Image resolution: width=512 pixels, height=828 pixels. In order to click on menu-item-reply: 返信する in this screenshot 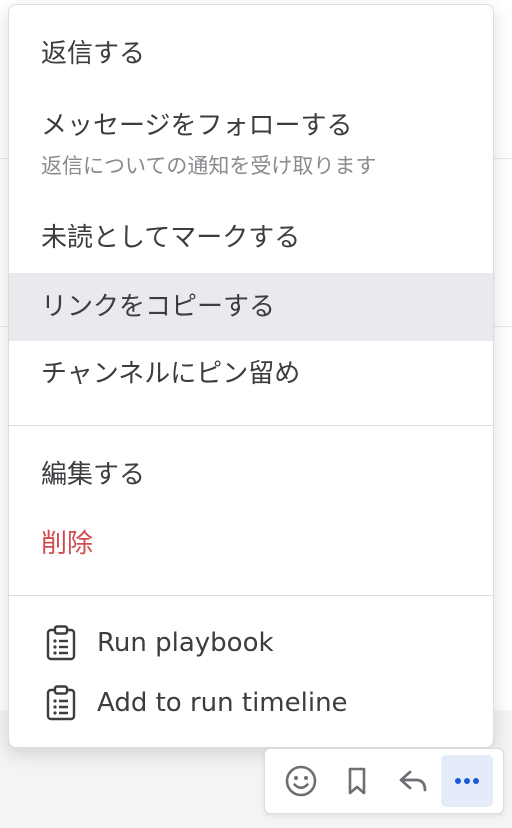, I will do `click(251, 54)`.